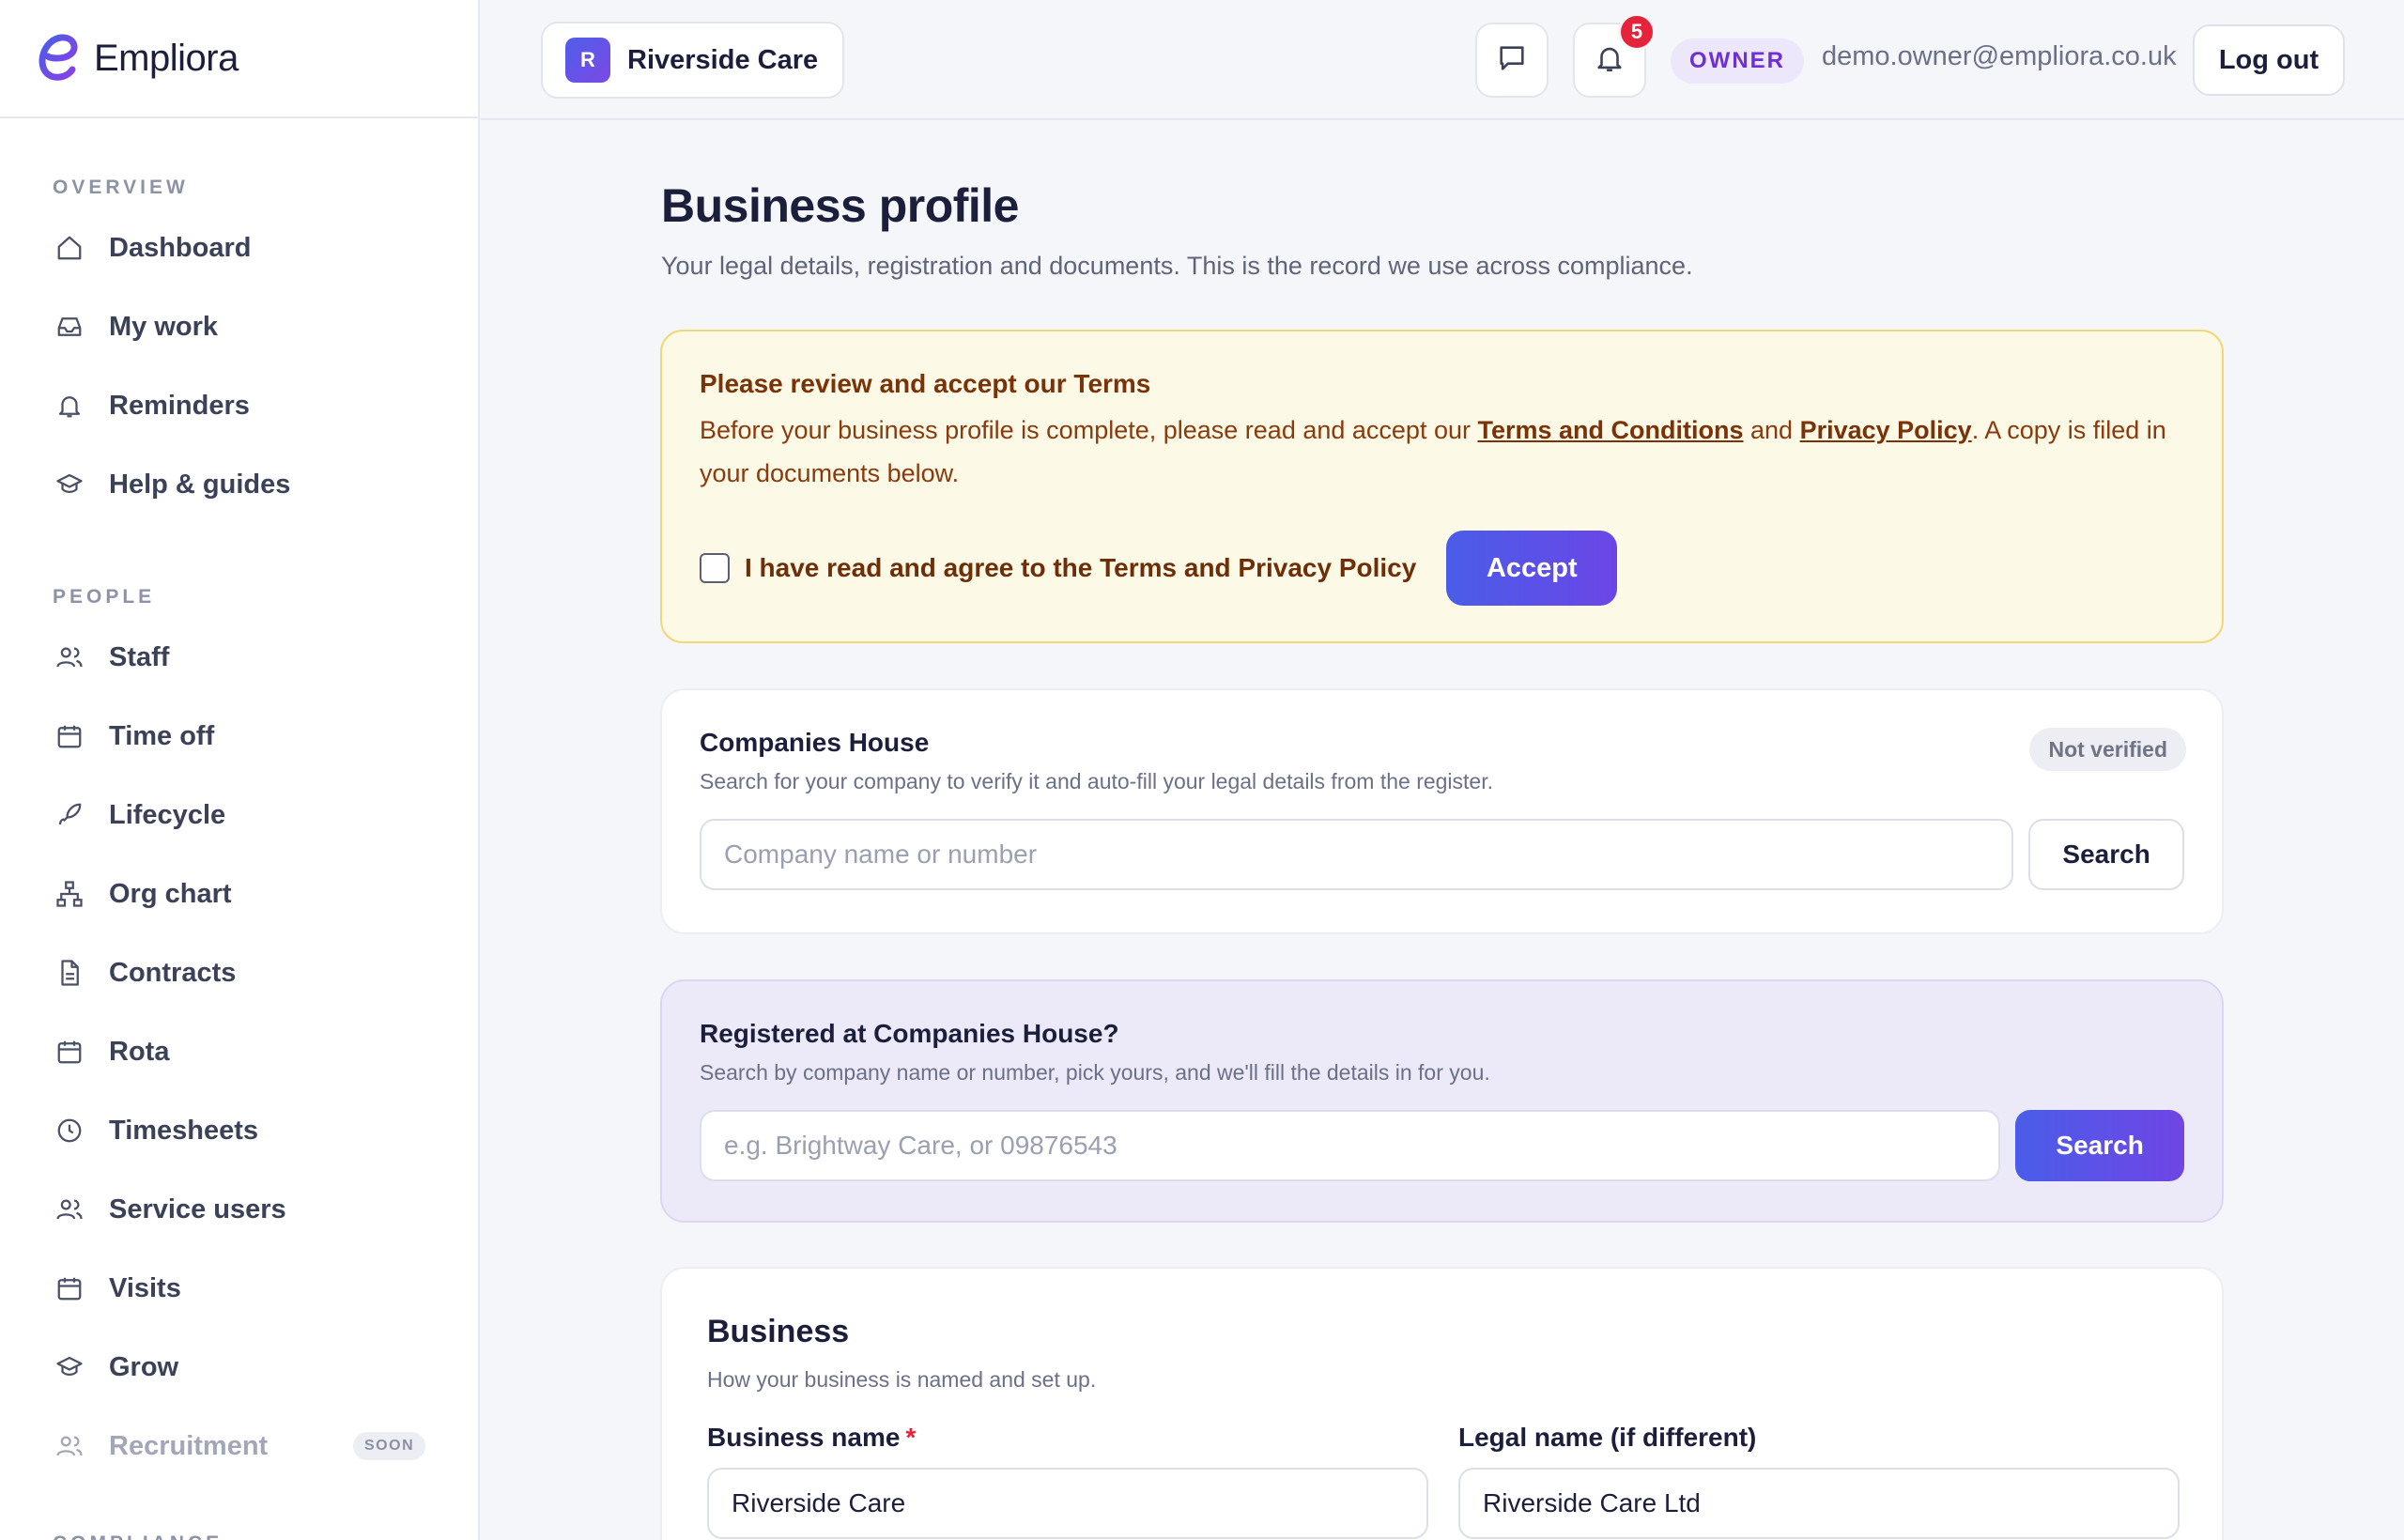 The width and height of the screenshot is (2404, 1540). I want to click on nav-item-help-guides: Help & guides, so click(239, 484).